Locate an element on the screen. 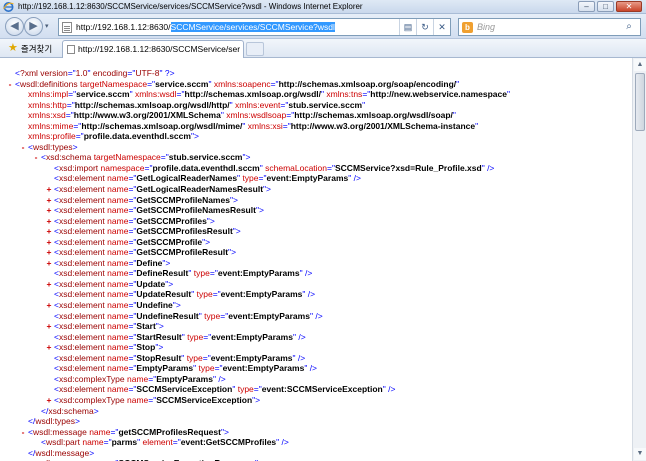 This screenshot has height=461, width=646. xml-token: xmlns:wsdlsoap is located at coordinates (256, 115).